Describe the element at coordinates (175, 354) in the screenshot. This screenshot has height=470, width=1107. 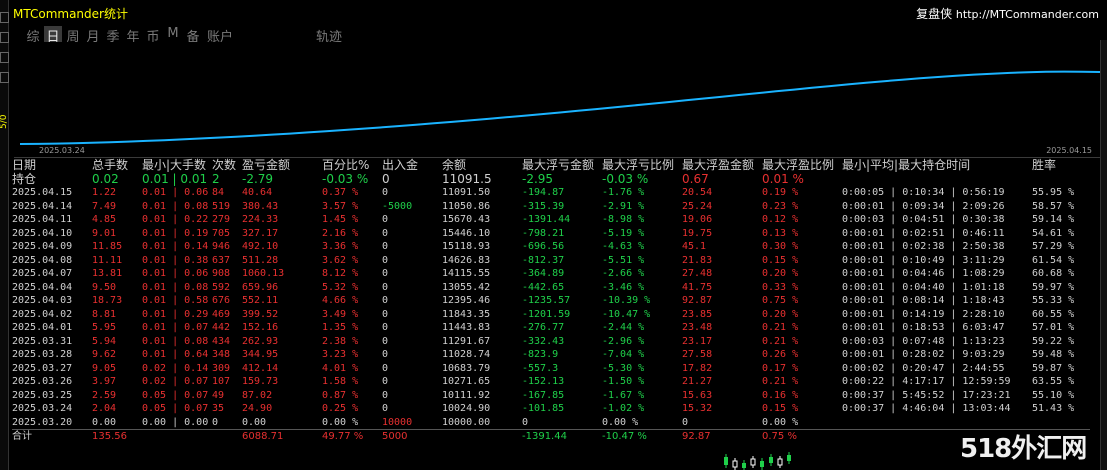
I see `cell: 0.01 | 0.64` at that location.